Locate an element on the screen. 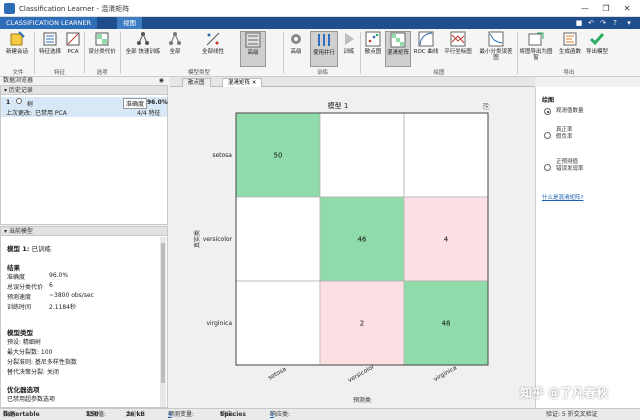 The height and width of the screenshot is (420, 640). history-item-model-1: 1 树 准确度 96.0% 上次更改: 已禁用 PCA 4/4 特征 is located at coordinates (84, 107).